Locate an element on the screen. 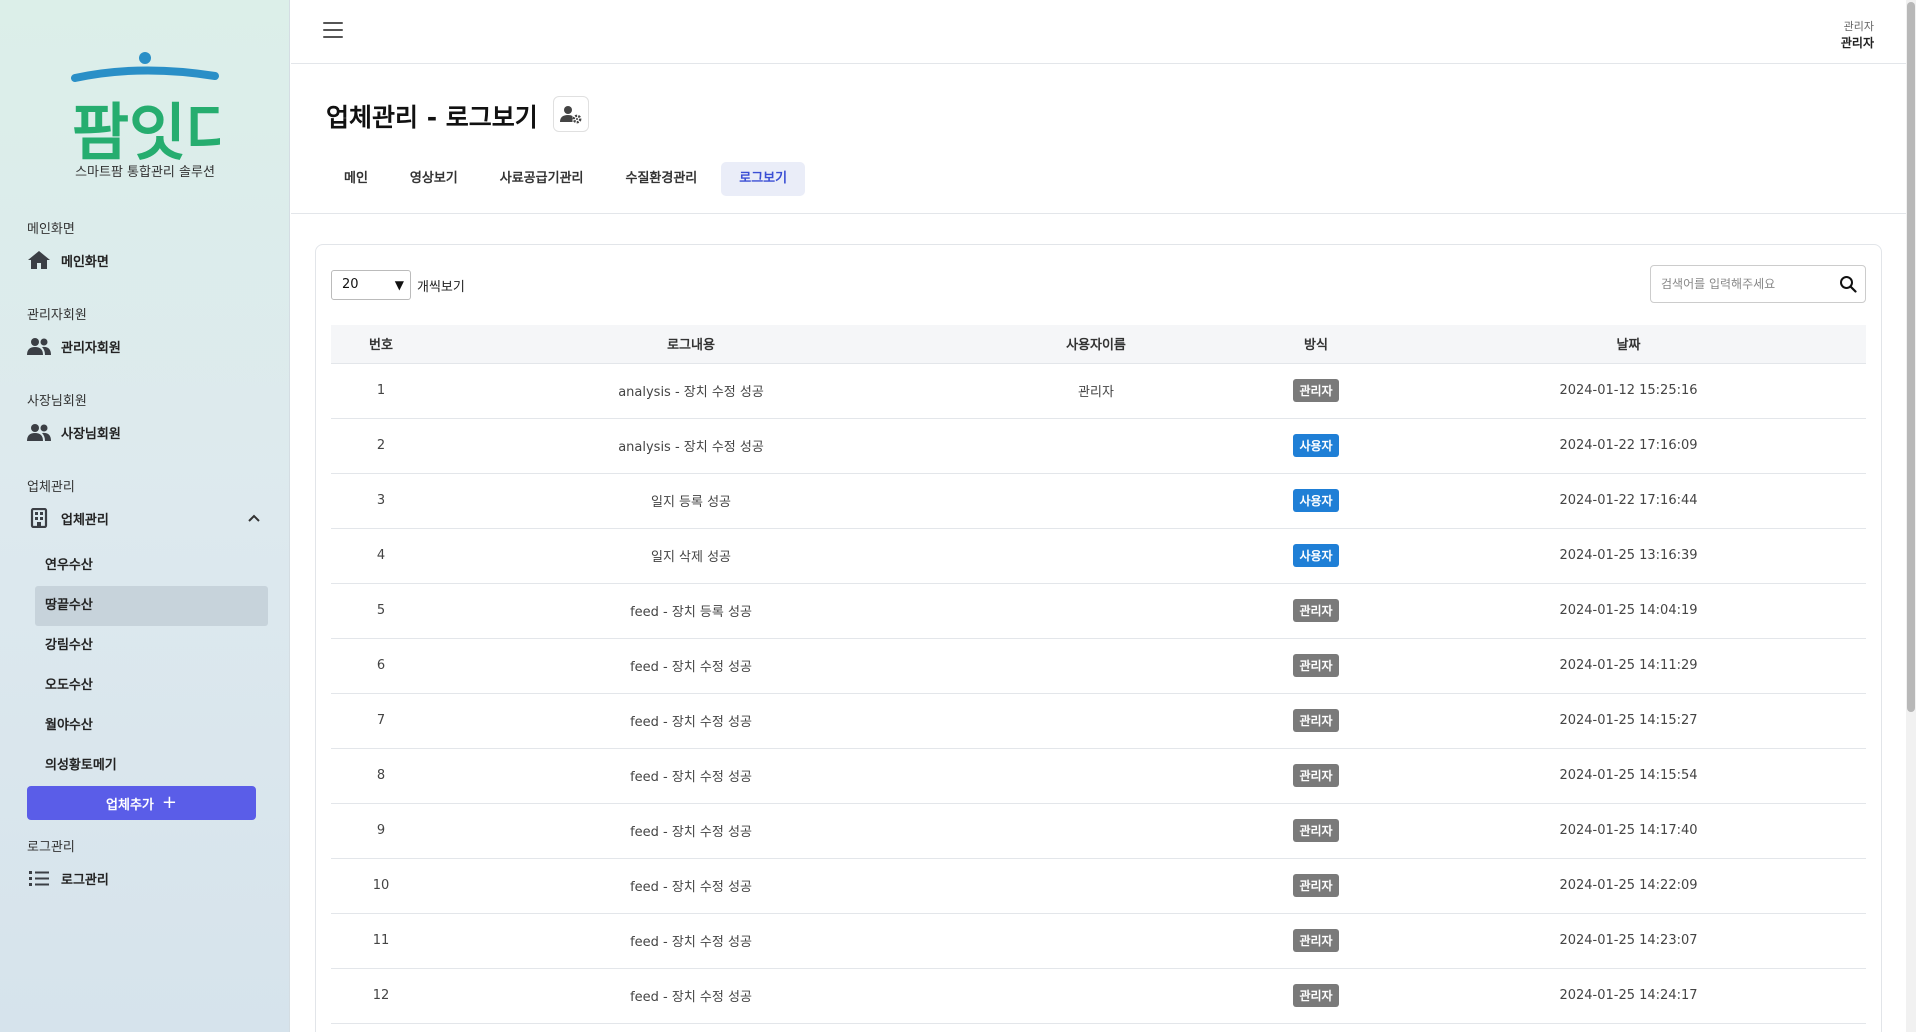  cell-date: 2024-01-25 14:04:19 is located at coordinates (1628, 611).